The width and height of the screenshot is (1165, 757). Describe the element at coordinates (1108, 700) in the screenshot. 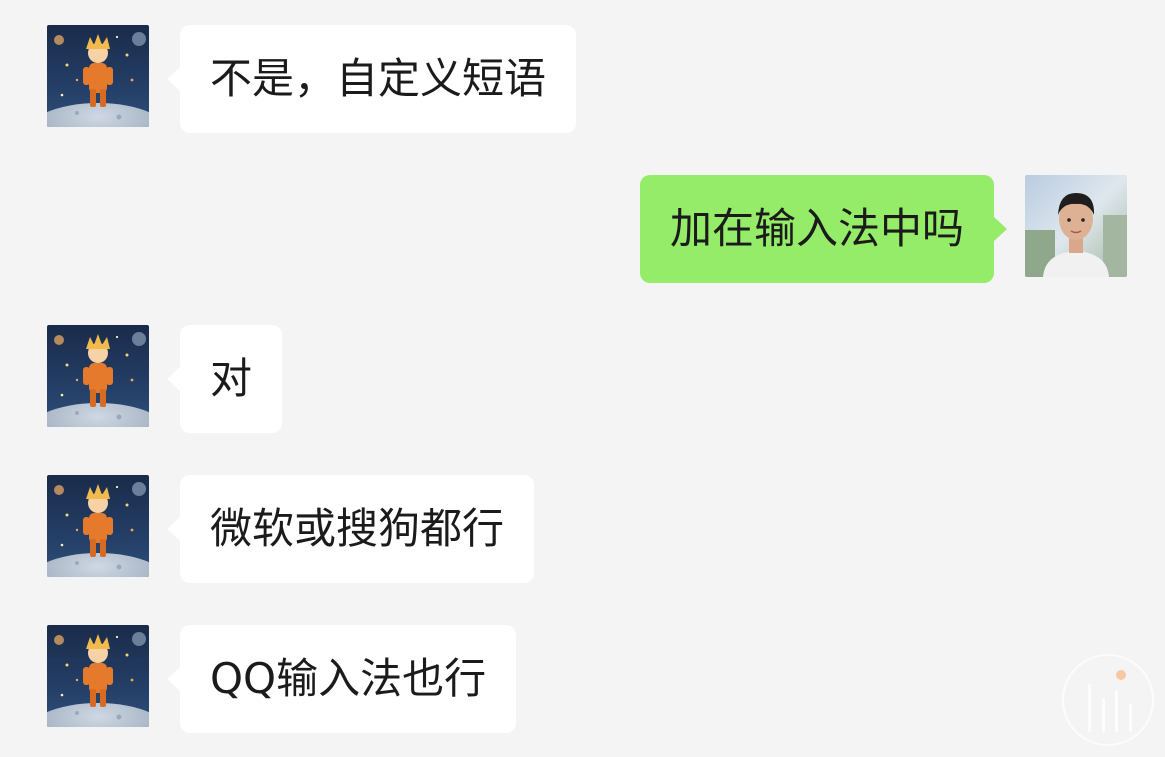

I see `watermark-logo-icon` at that location.